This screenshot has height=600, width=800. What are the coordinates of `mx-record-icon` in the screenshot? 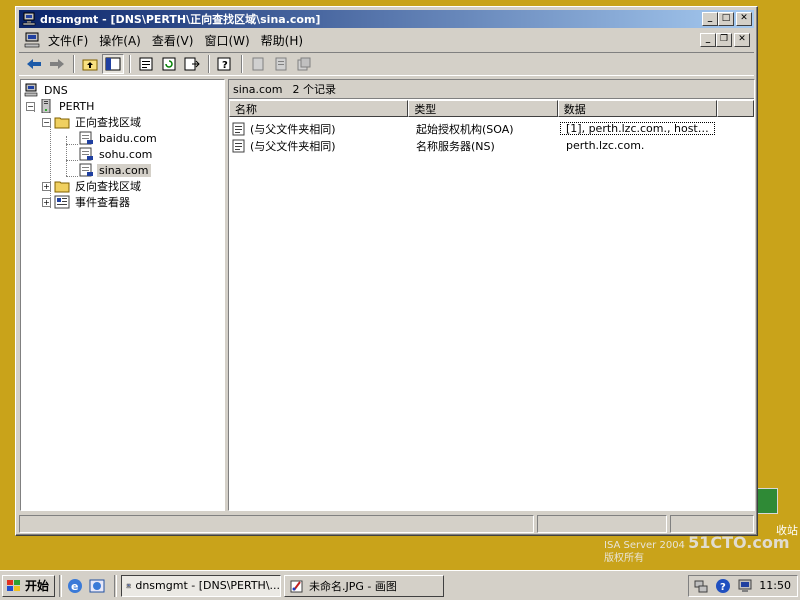 It's located at (304, 64).